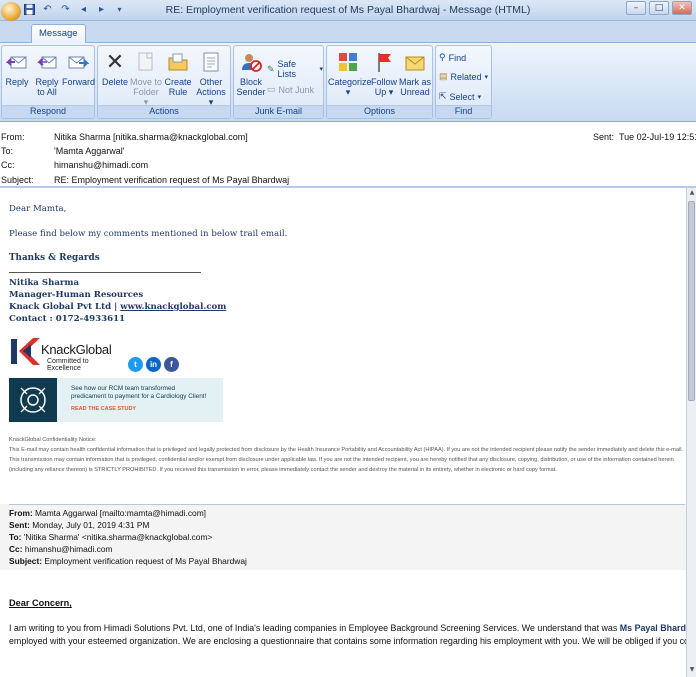 Image resolution: width=696 pixels, height=677 pixels. I want to click on candidate-name: Ms Payal Bhardwaj, so click(652, 628).